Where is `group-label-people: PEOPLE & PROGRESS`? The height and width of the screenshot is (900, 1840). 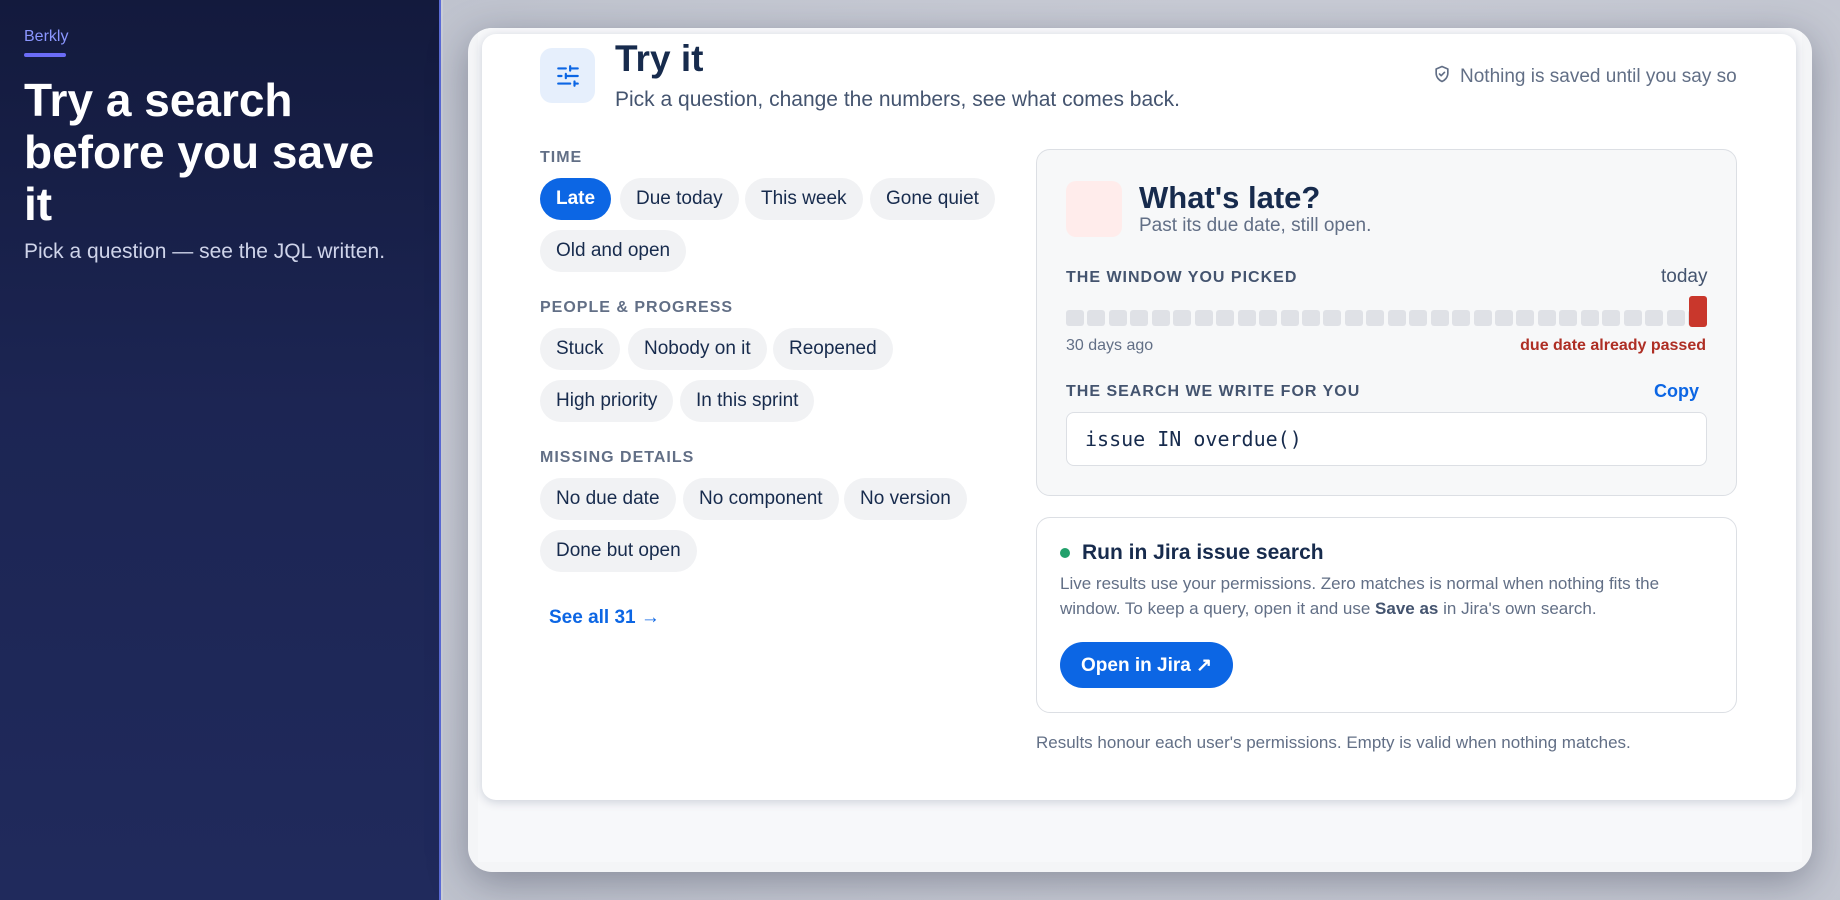 group-label-people: PEOPLE & PROGRESS is located at coordinates (637, 307).